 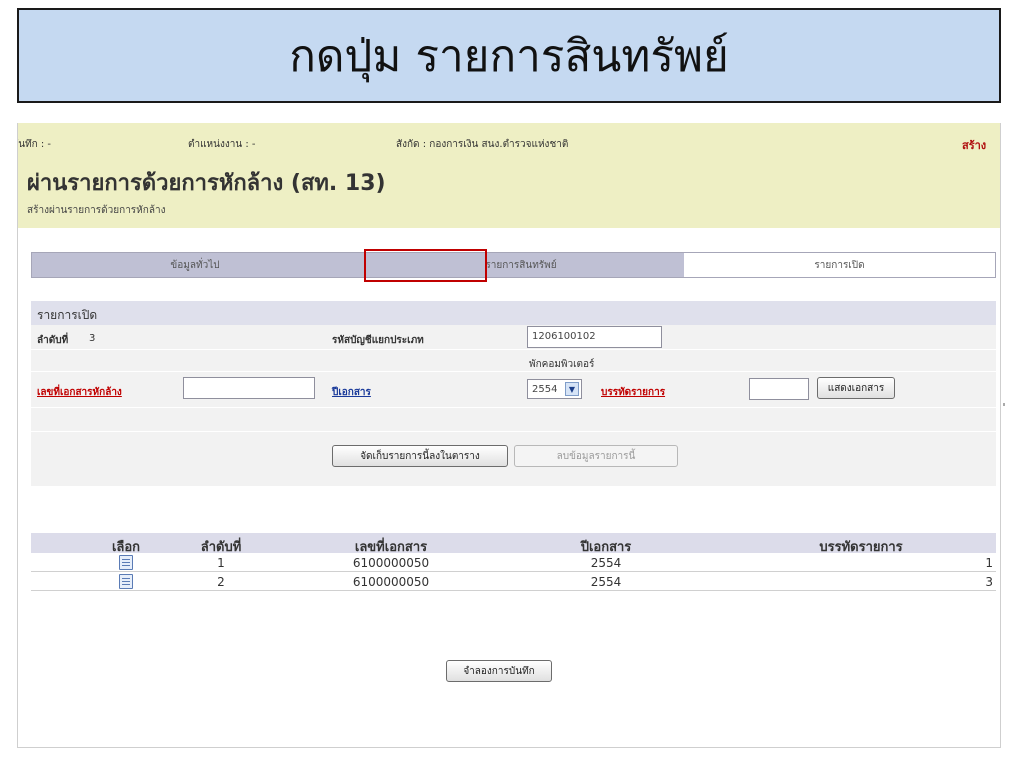 I want to click on tab-bar: ข้อมูลทั่วไป รายการสินทรัพย์ รายการเปิด, so click(x=513, y=265).